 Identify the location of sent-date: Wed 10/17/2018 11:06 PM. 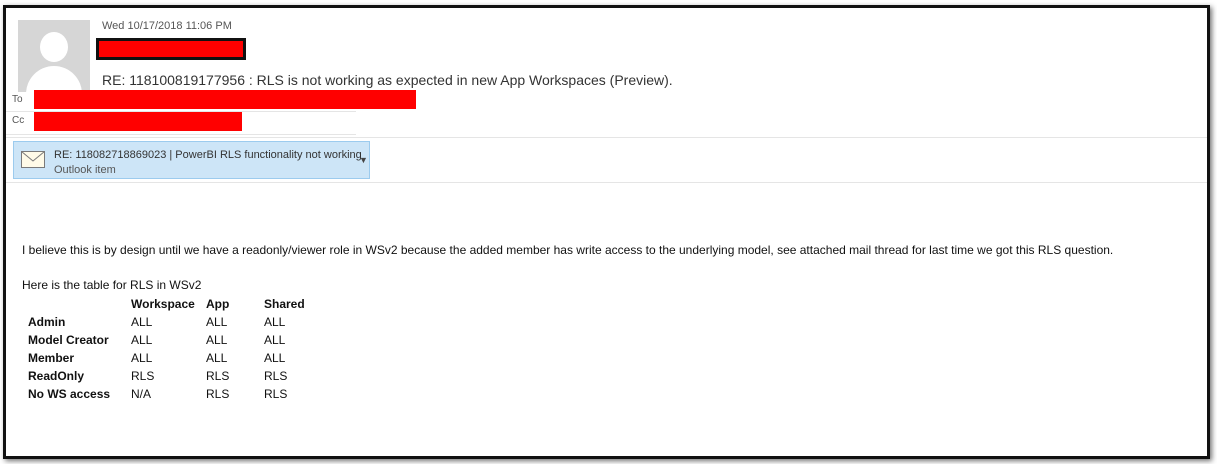
(167, 26).